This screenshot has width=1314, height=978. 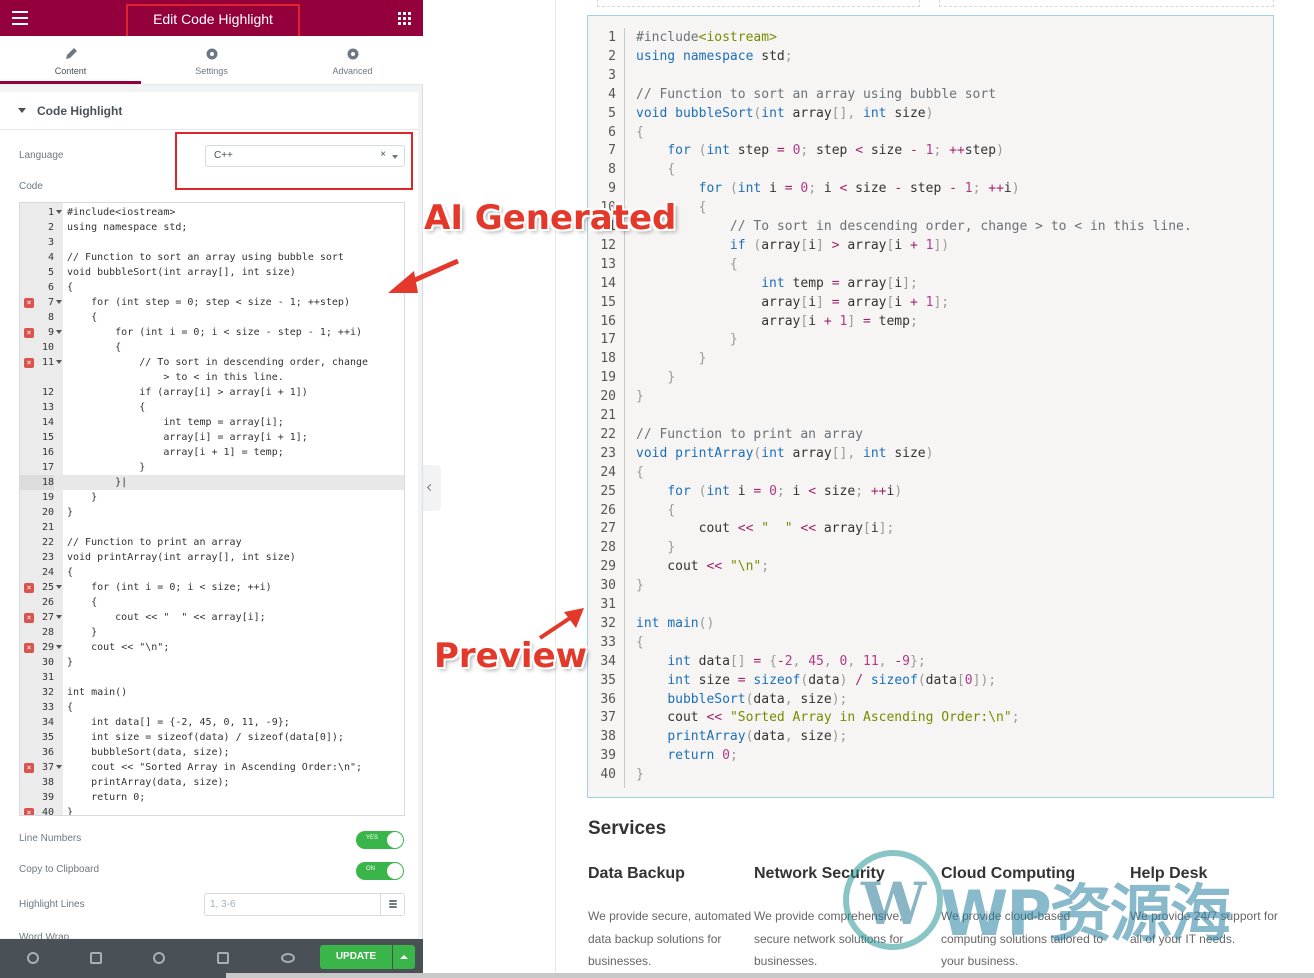 What do you see at coordinates (212, 437) in the screenshot?
I see `editor-line: 15 array[i] = array[i + 1];` at bounding box center [212, 437].